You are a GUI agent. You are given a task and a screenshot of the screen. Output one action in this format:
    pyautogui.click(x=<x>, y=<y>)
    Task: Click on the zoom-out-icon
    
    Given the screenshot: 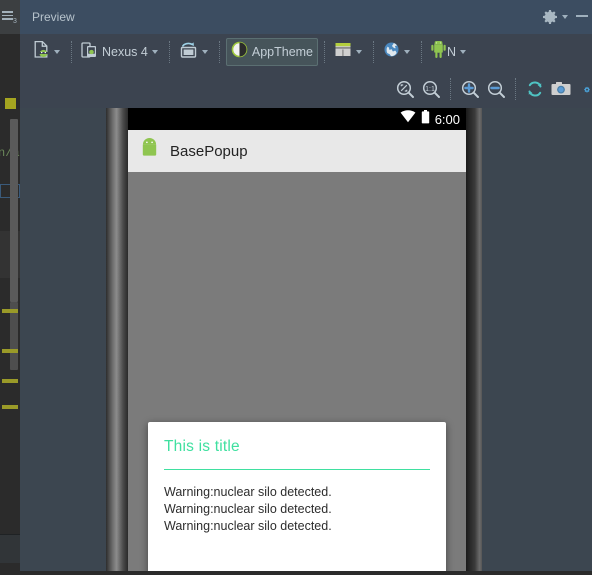 What is the action you would take?
    pyautogui.click(x=496, y=89)
    